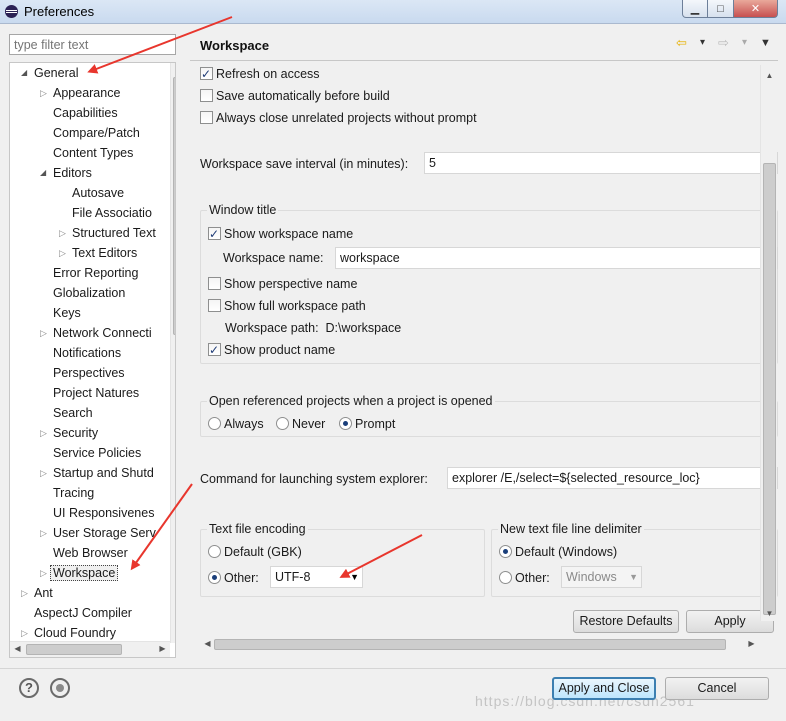 The image size is (786, 721). I want to click on tree-item-ui-responsivenes: UI Responsivenes, so click(103, 513).